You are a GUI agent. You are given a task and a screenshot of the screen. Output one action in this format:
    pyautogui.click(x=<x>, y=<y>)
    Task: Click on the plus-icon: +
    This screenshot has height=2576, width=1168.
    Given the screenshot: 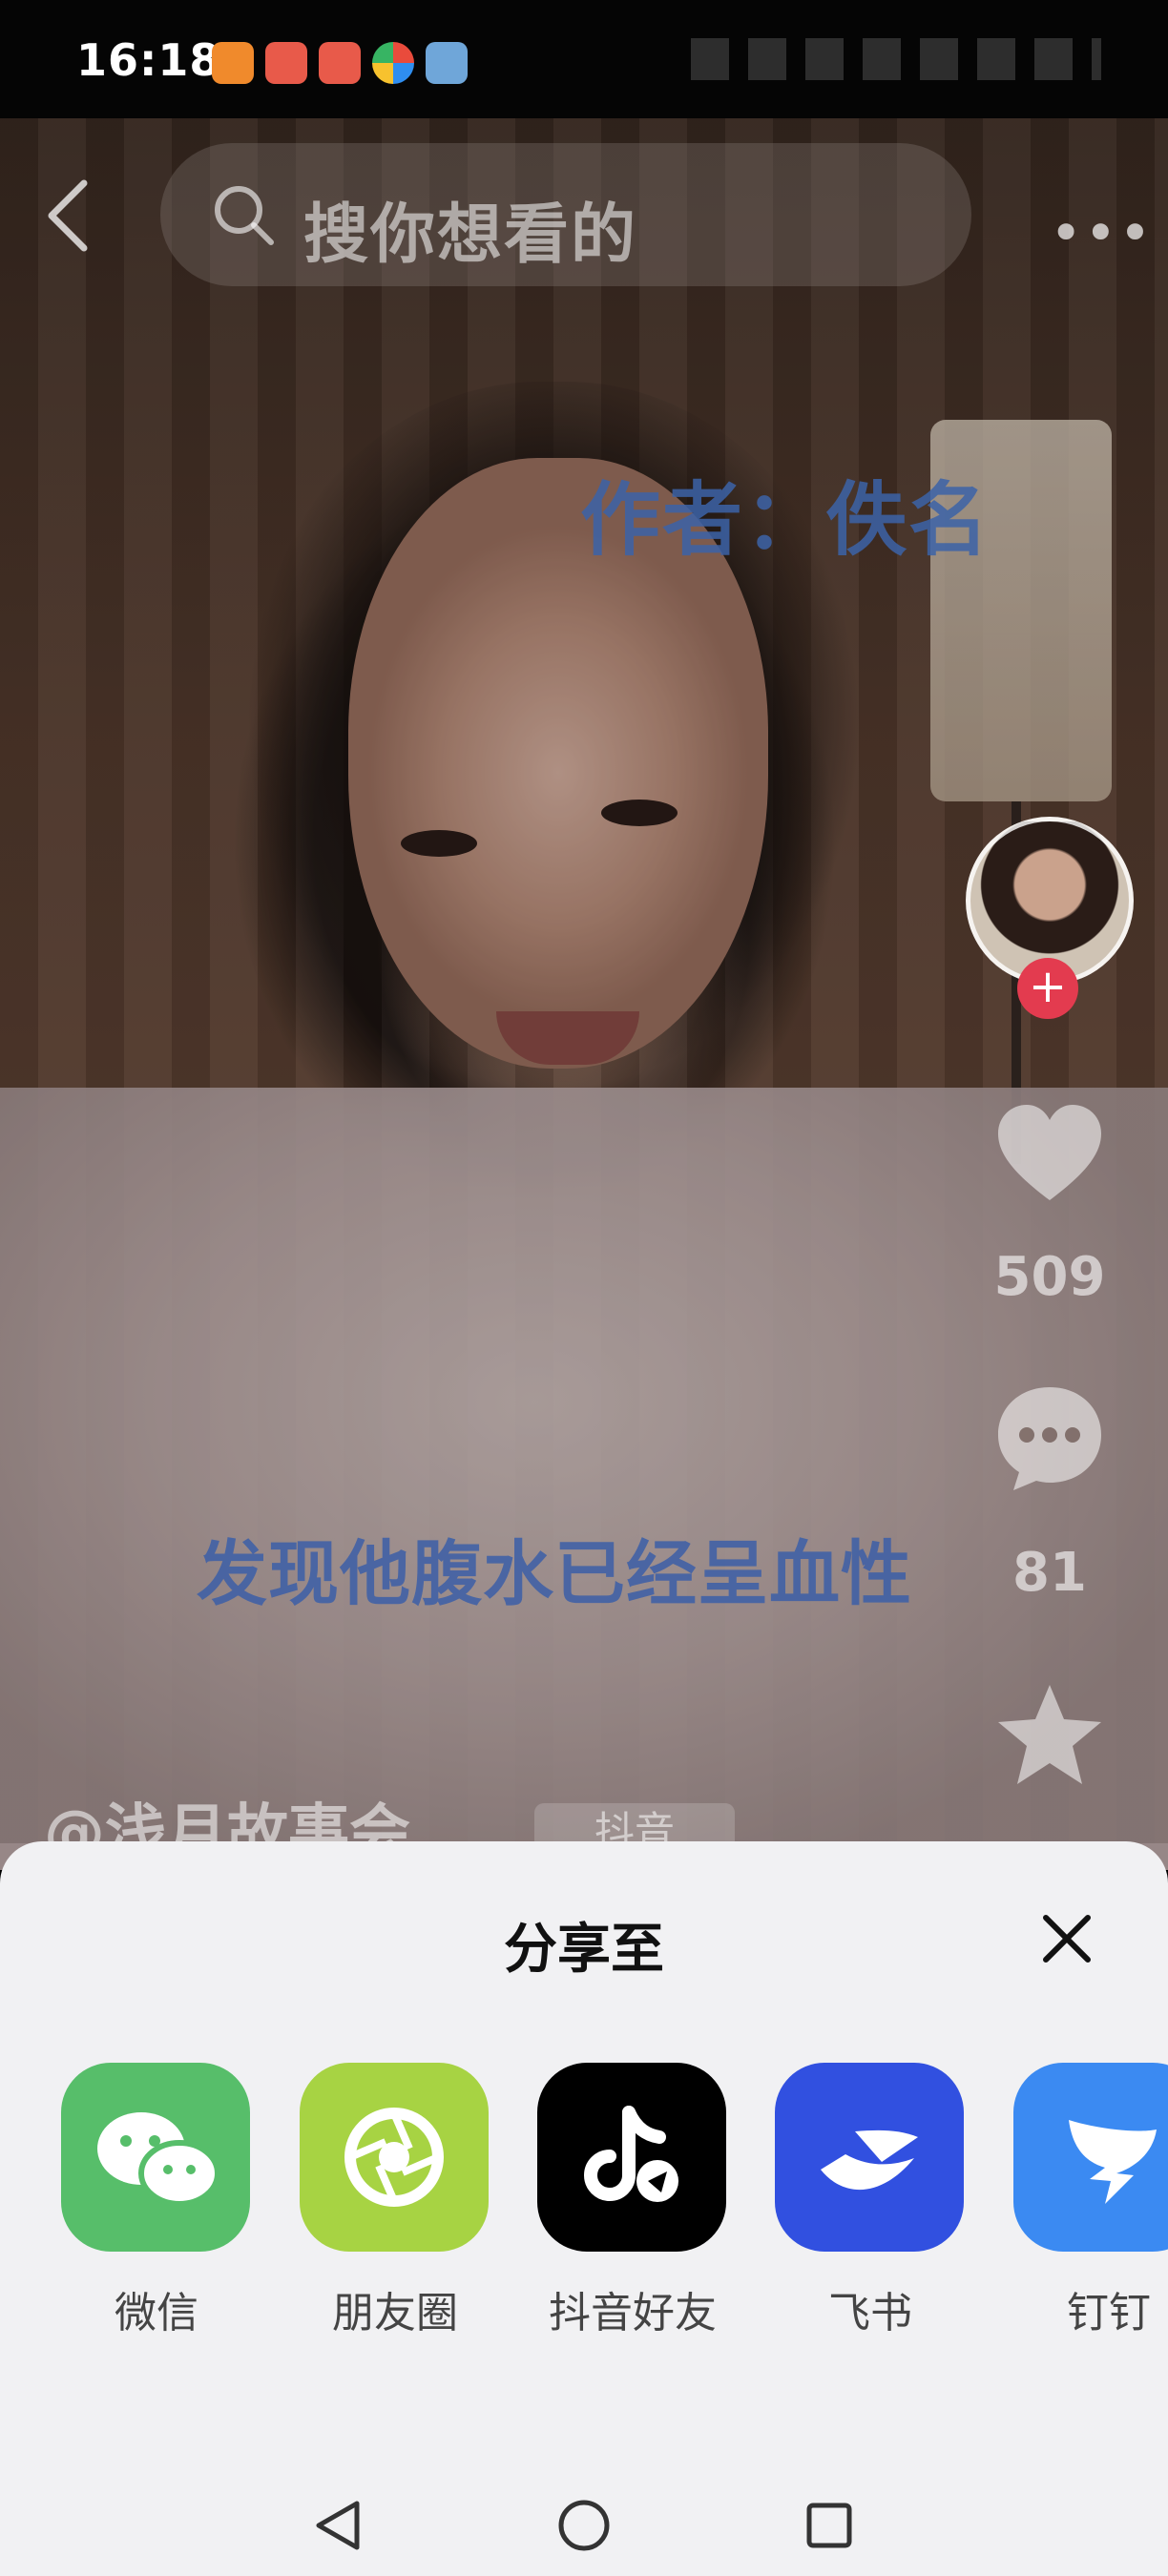 What is the action you would take?
    pyautogui.click(x=1048, y=986)
    